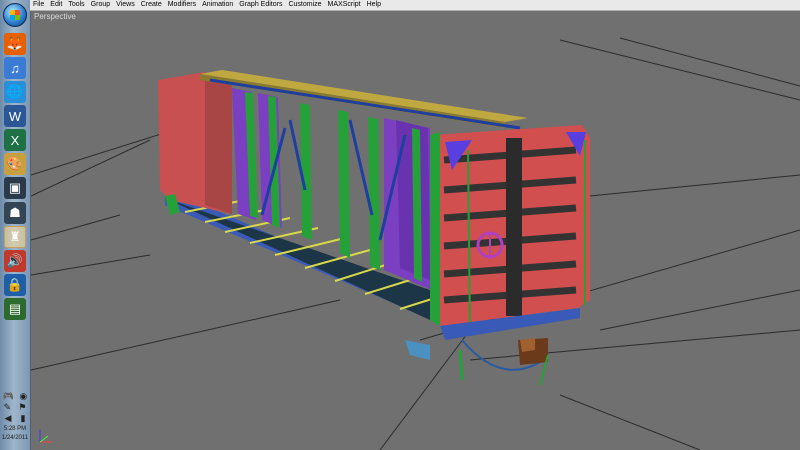 Image resolution: width=800 pixels, height=450 pixels. I want to click on controller-icon: 🎮, so click(8, 396).